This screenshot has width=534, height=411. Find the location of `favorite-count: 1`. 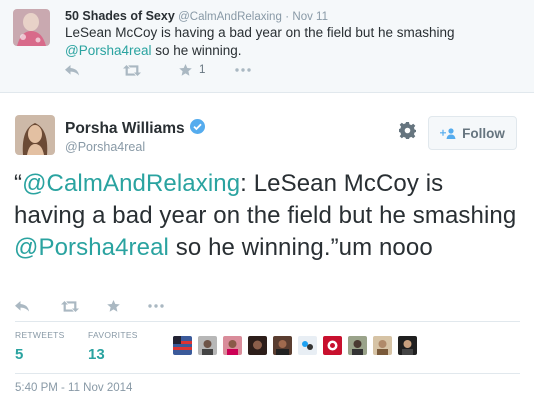

favorite-count: 1 is located at coordinates (202, 70).